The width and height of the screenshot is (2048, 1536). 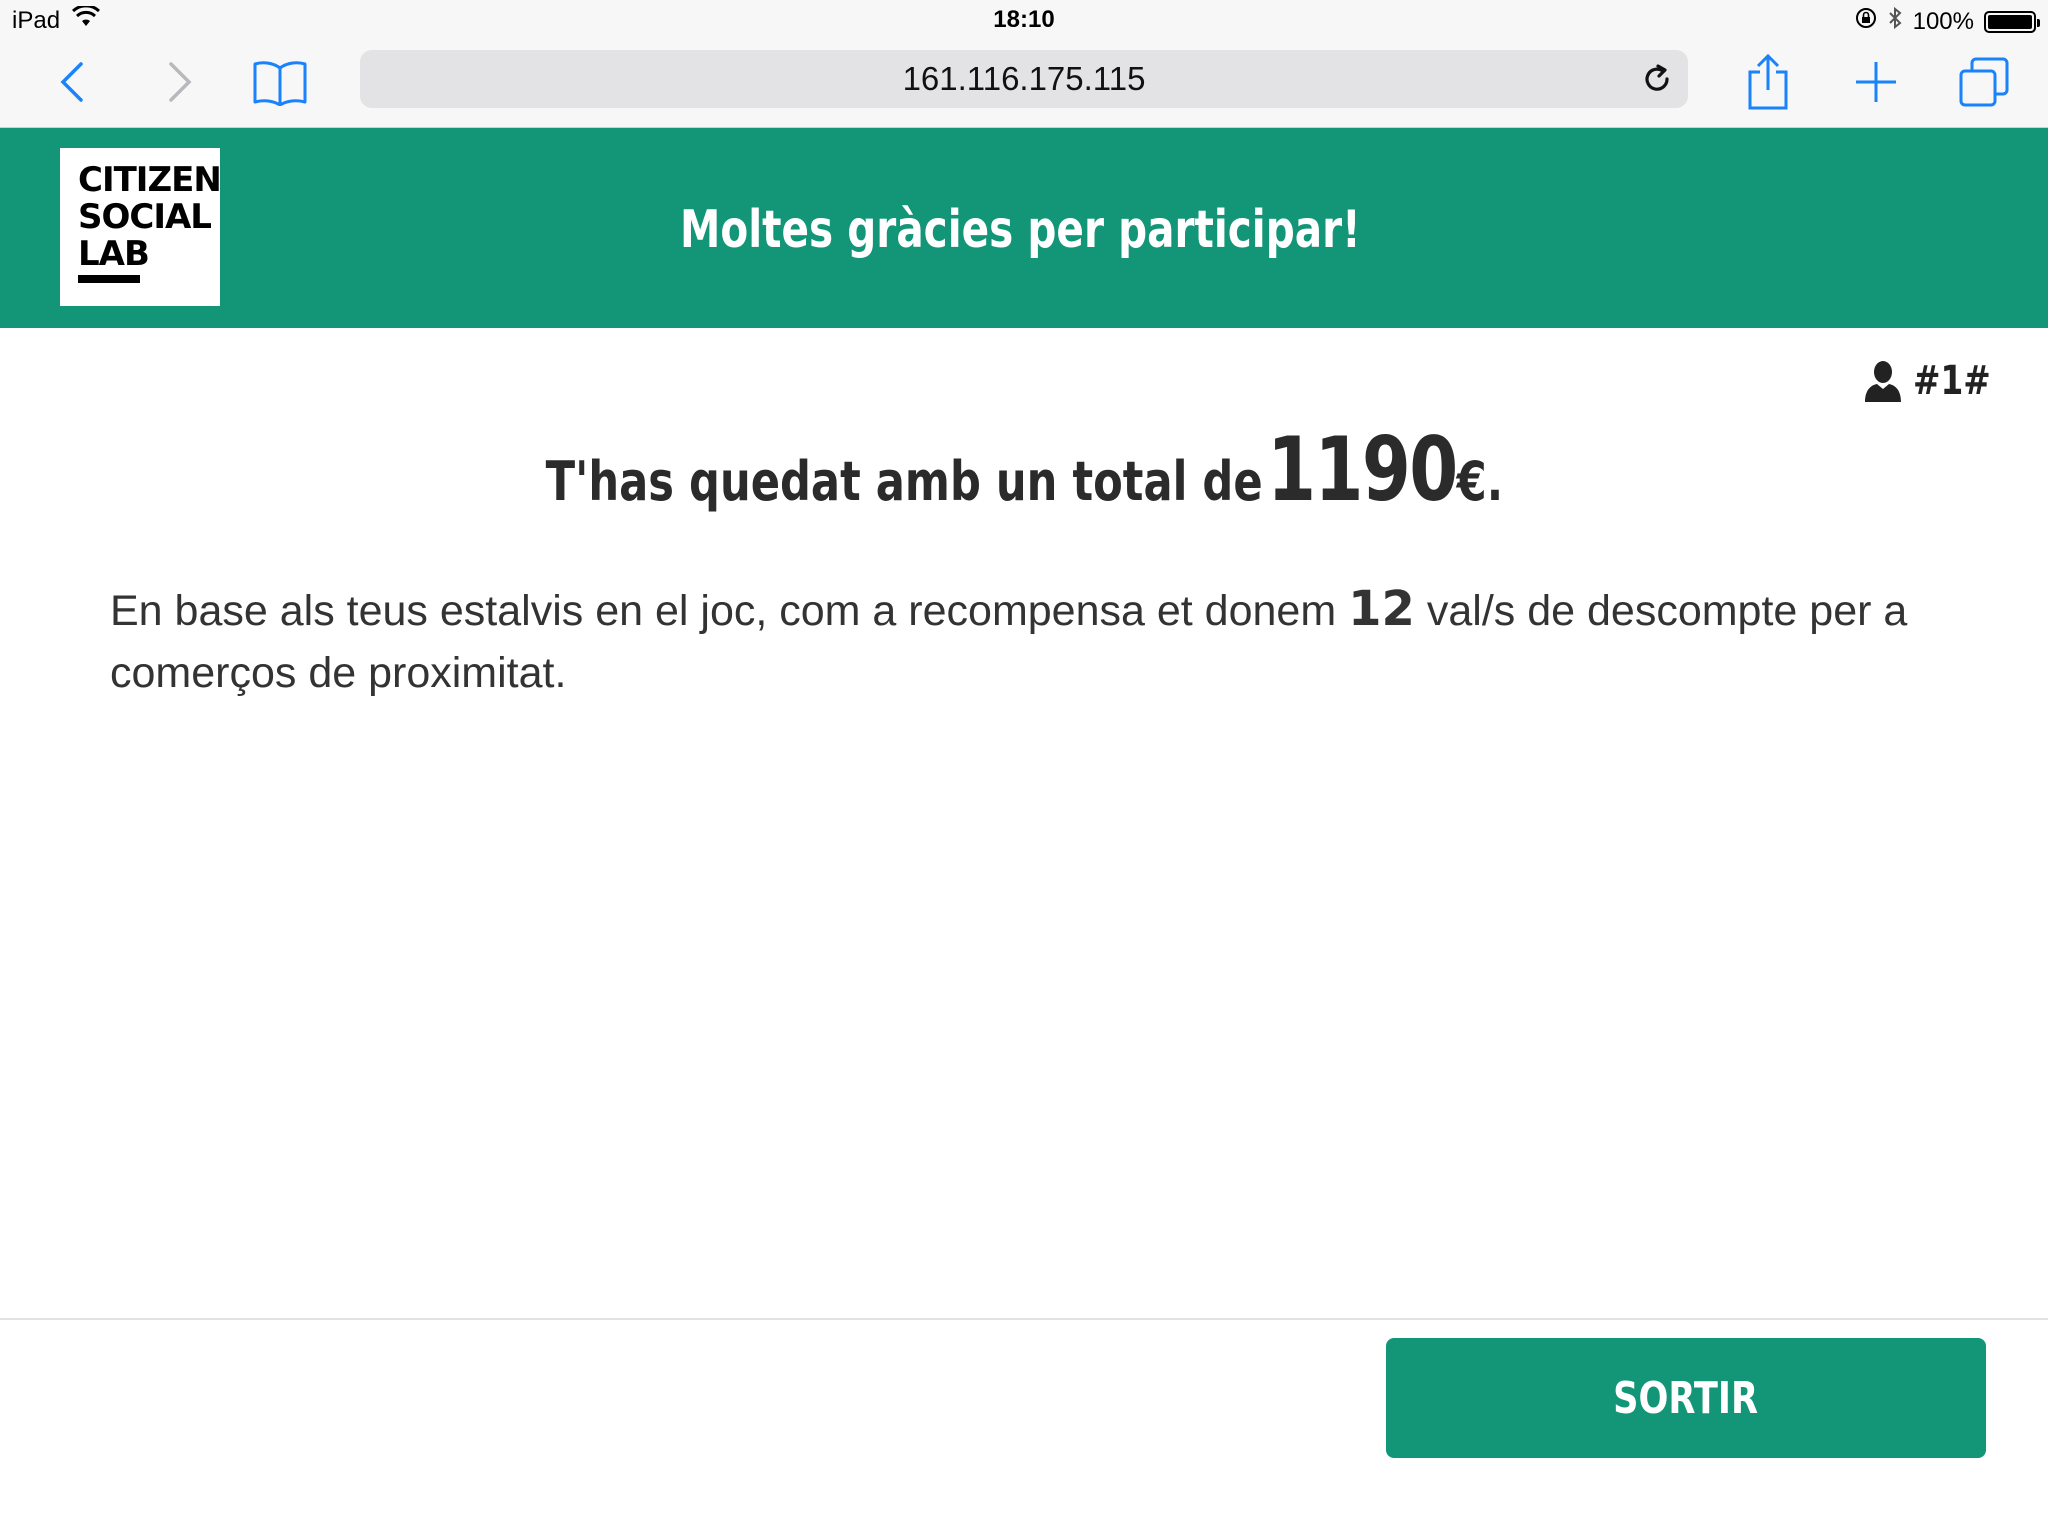 I want to click on page-title-text: Moltes gràcies per participar!, so click(x=1020, y=230).